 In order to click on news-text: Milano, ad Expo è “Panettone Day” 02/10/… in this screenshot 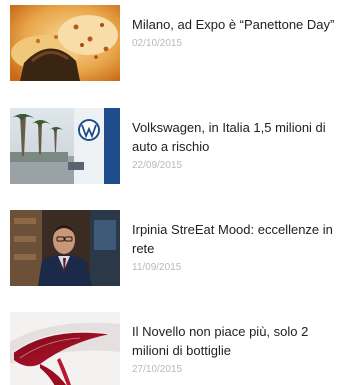, I will do `click(238, 32)`.